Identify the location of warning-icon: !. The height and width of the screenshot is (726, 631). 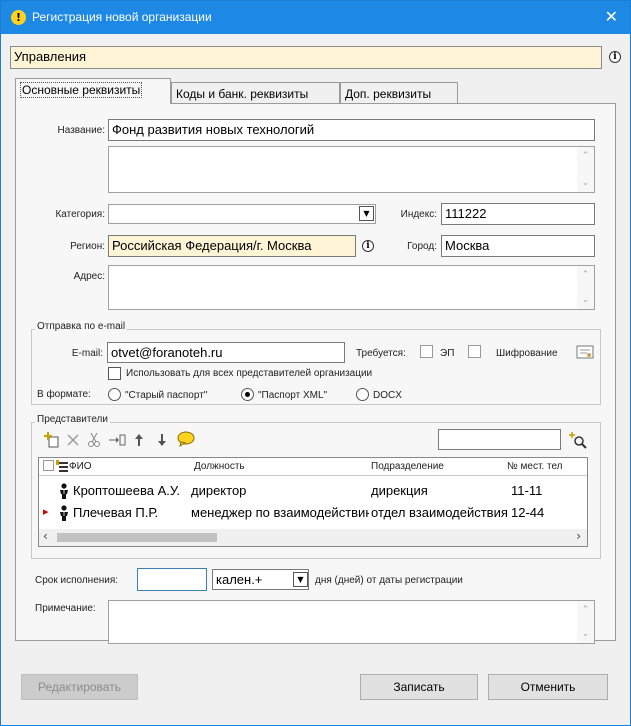
(18, 17).